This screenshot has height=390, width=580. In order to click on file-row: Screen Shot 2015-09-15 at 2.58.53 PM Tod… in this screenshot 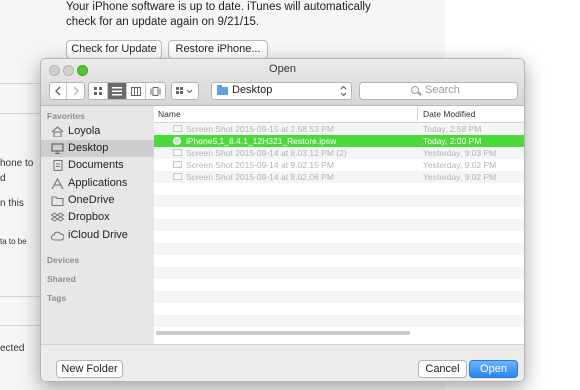, I will do `click(339, 129)`.